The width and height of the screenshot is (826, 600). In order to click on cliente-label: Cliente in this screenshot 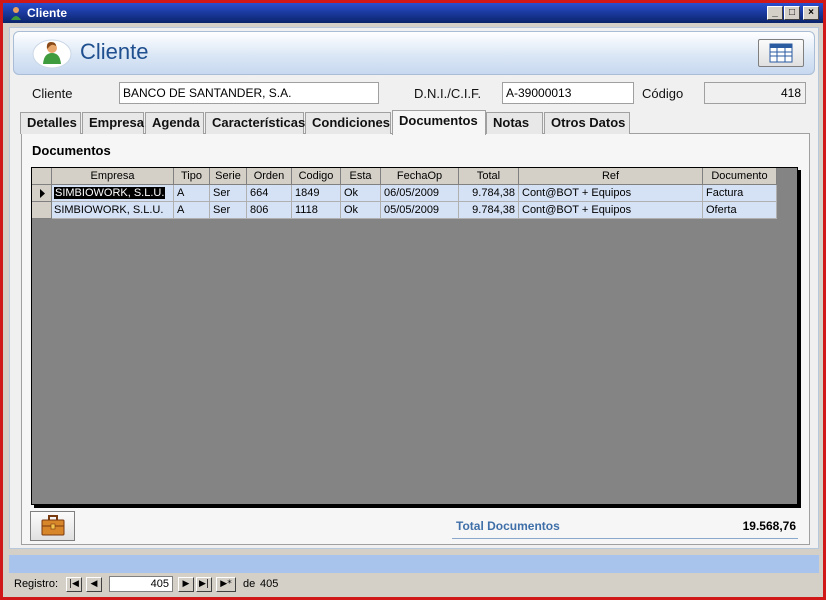, I will do `click(52, 93)`.